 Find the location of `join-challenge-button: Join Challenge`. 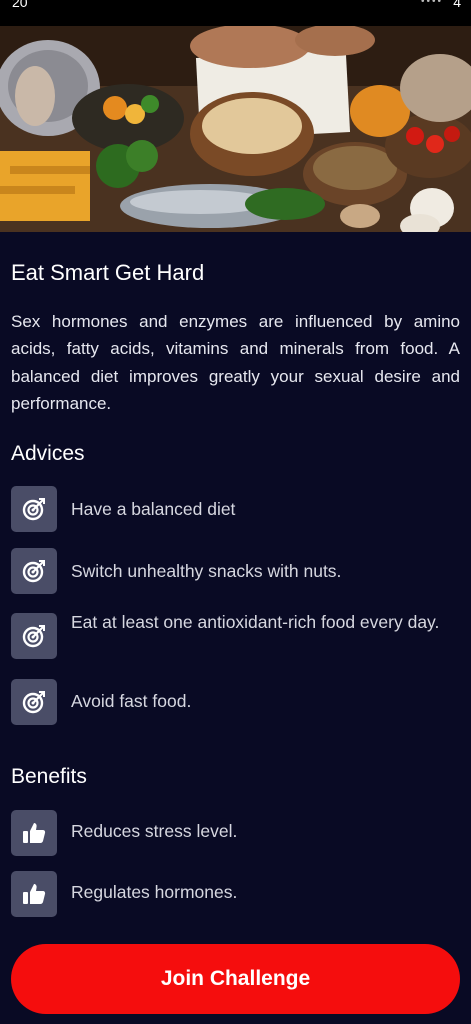

join-challenge-button: Join Challenge is located at coordinates (235, 979).